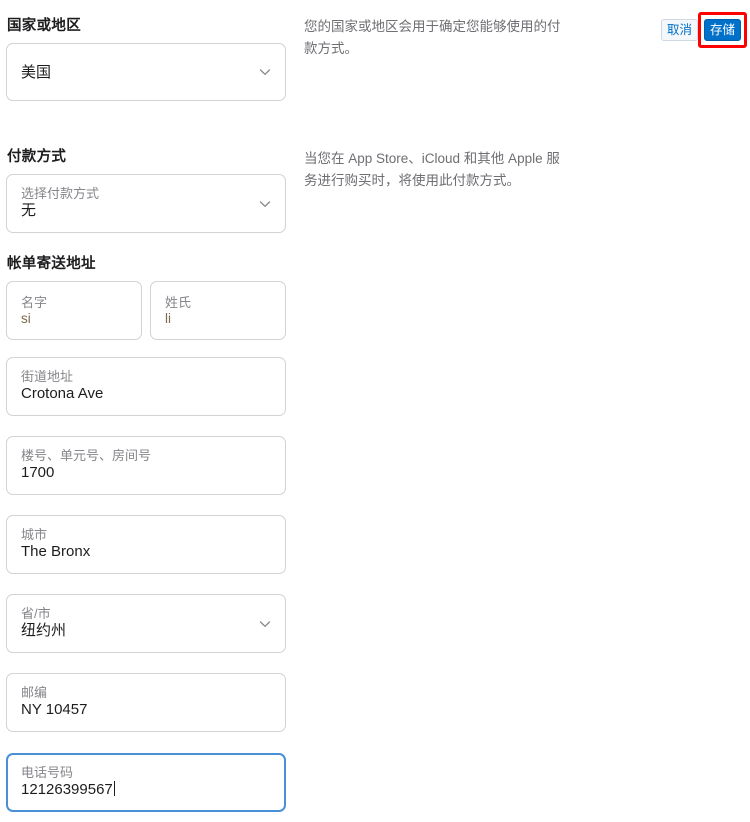  I want to click on city-value: The Bronx, so click(56, 551).